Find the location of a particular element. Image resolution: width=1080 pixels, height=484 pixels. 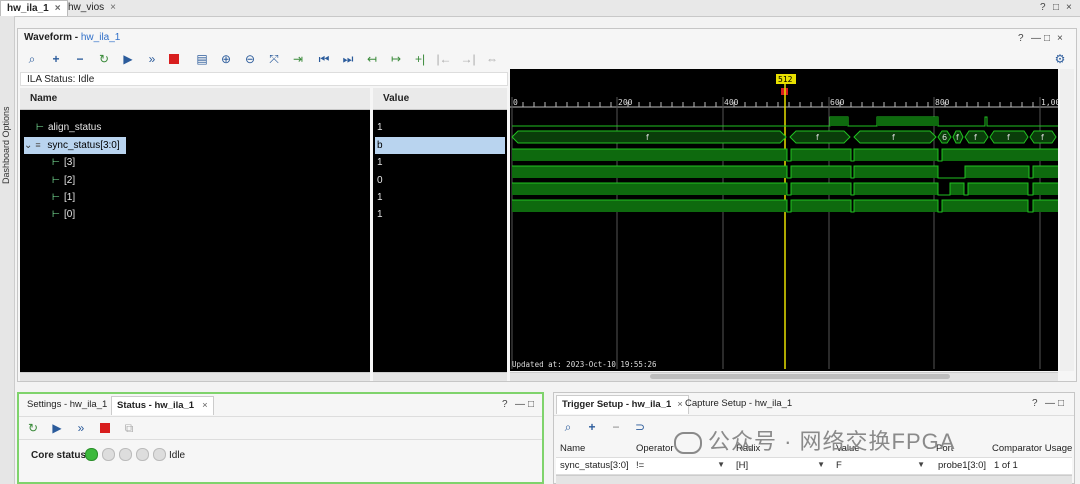

signal-name: [1] is located at coordinates (70, 197).